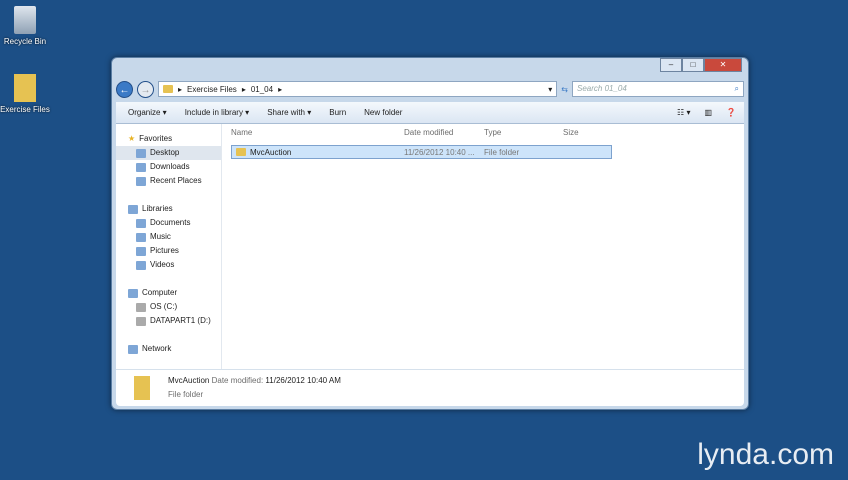 This screenshot has width=848, height=480. Describe the element at coordinates (25, 20) in the screenshot. I see `recycle-bin-icon` at that location.